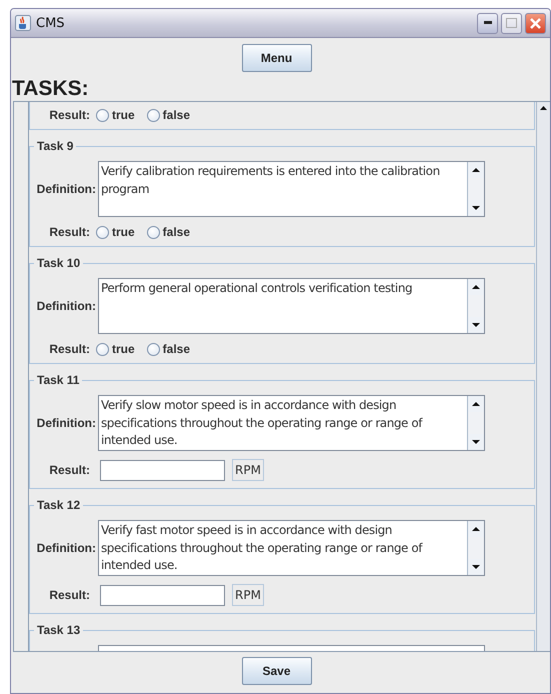 The height and width of the screenshot is (694, 551). Describe the element at coordinates (59, 630) in the screenshot. I see `task-title: Task 13` at that location.